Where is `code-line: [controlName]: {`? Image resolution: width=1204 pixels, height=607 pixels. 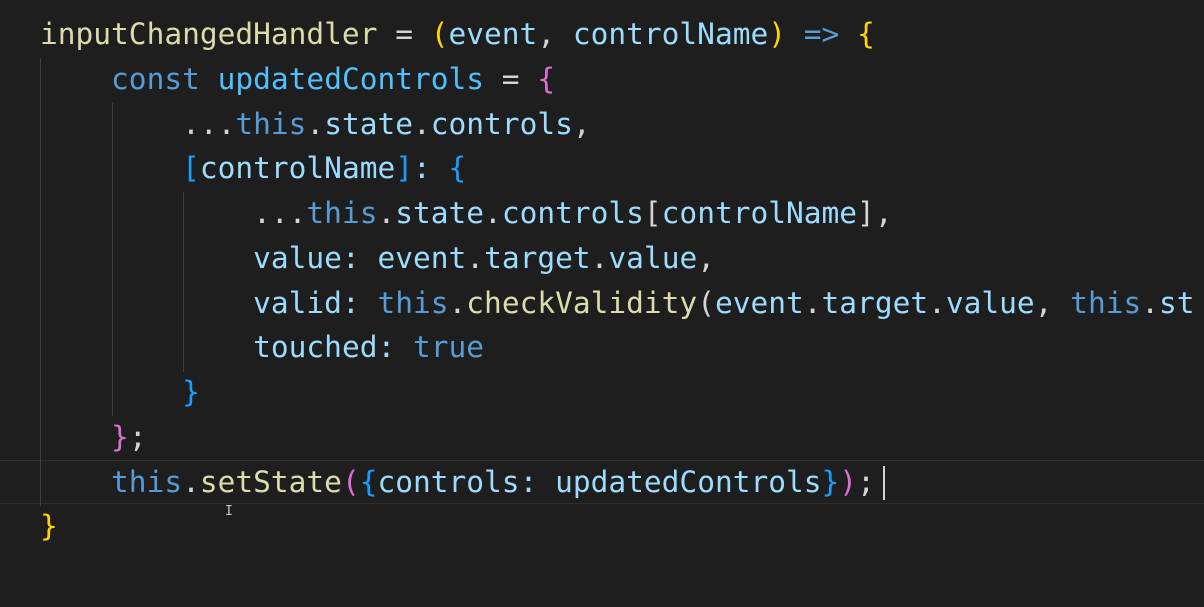 code-line: [controlName]: { is located at coordinates (253, 168).